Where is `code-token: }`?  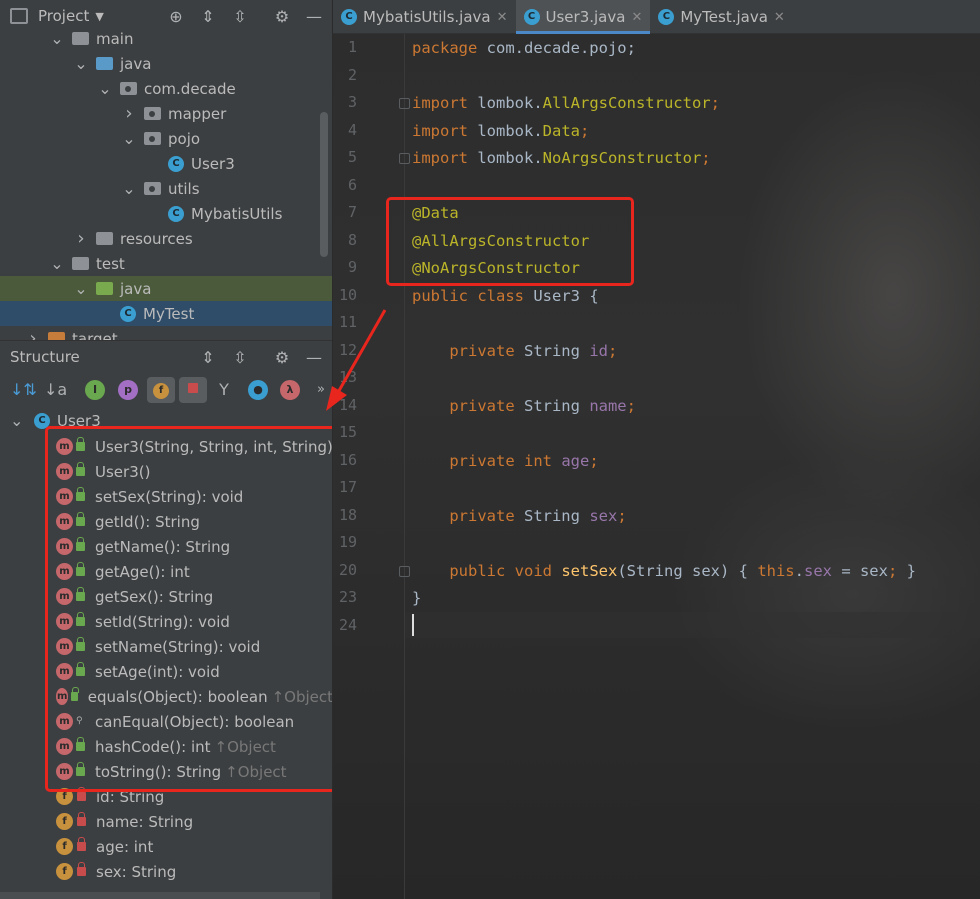
code-token: } is located at coordinates (417, 598).